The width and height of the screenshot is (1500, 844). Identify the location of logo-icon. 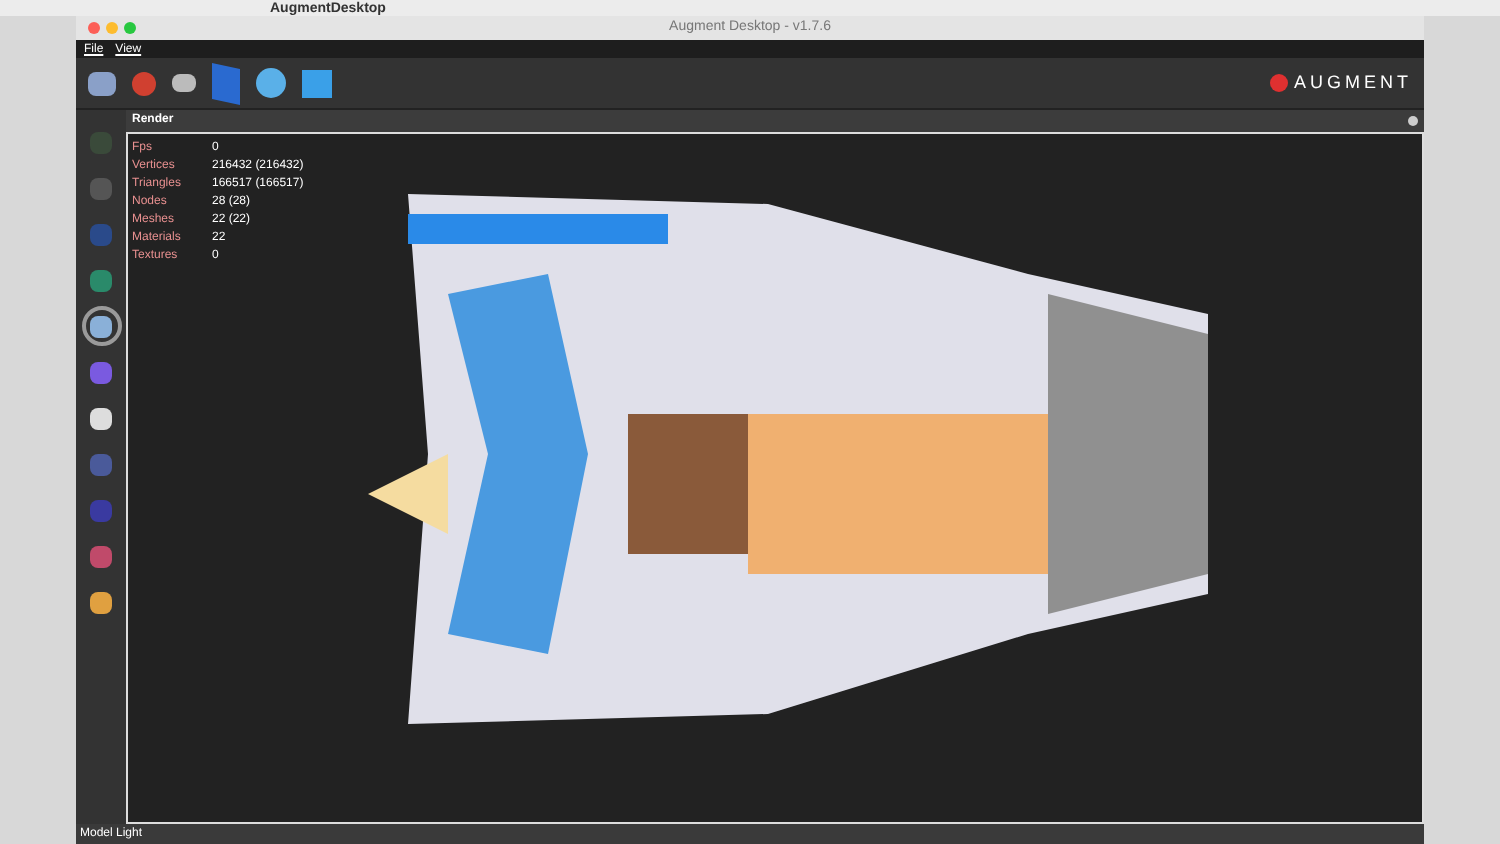
(1279, 83).